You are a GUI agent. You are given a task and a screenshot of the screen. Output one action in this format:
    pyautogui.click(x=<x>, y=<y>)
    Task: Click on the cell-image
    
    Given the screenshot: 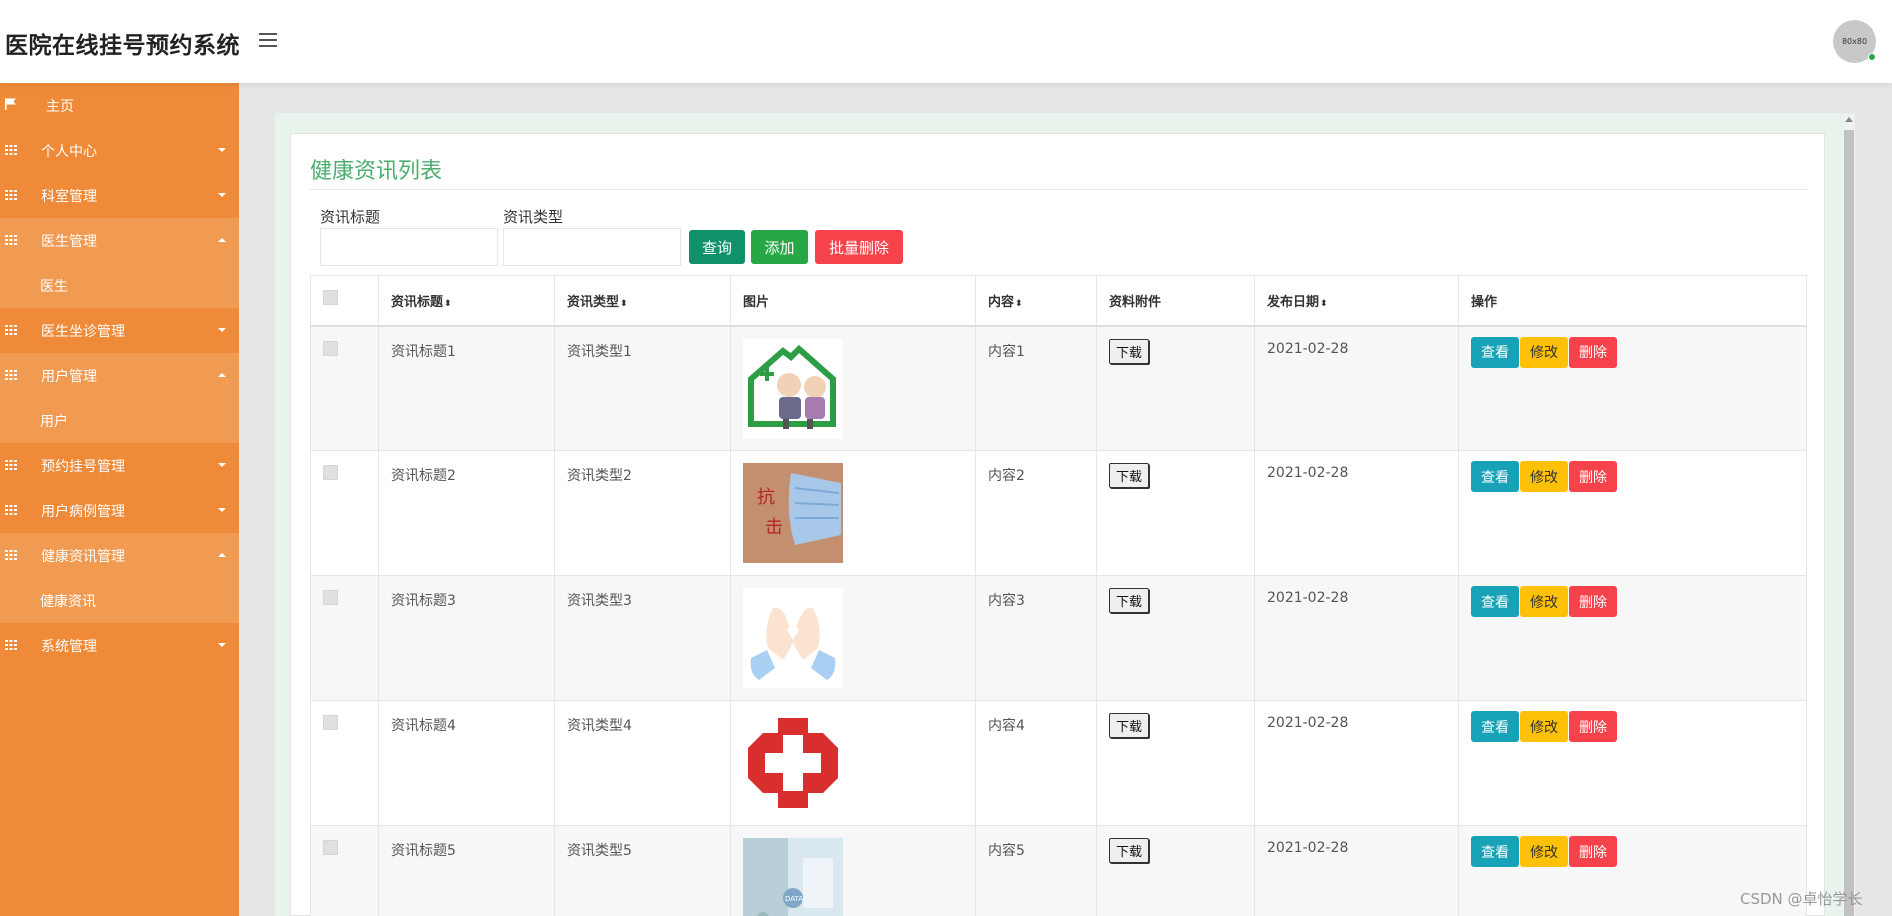 What is the action you would take?
    pyautogui.click(x=853, y=638)
    